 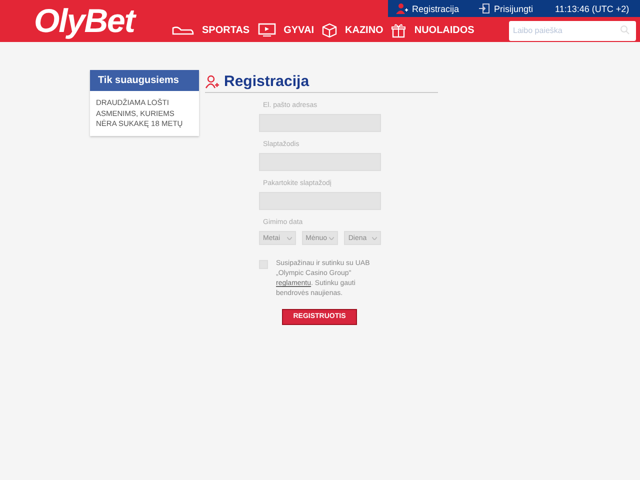 I want to click on tv-icon, so click(x=267, y=30).